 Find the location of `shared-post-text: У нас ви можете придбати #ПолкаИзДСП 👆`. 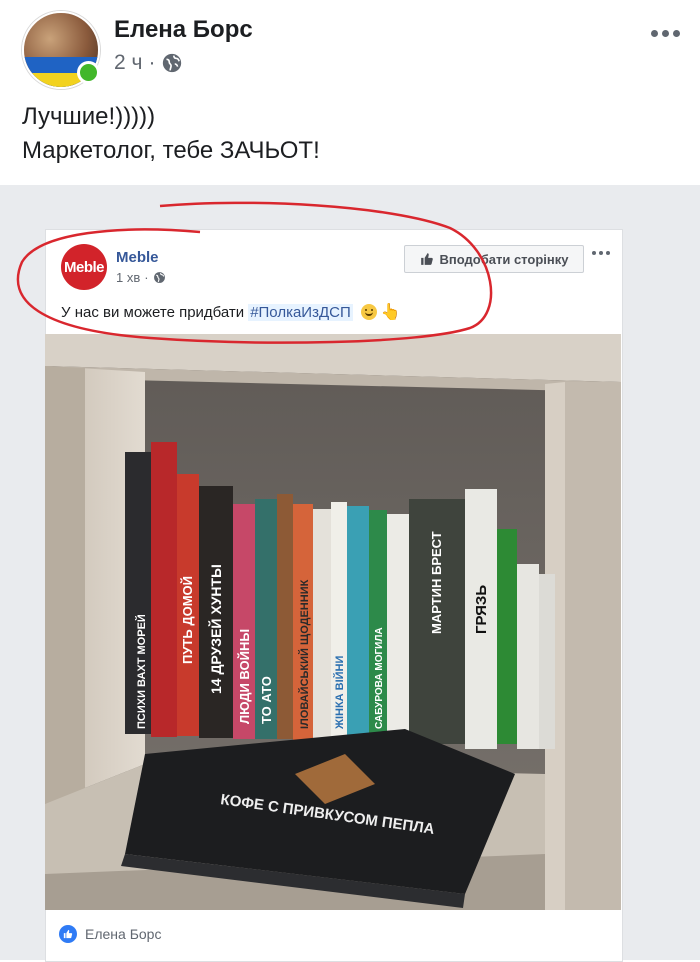

shared-post-text: У нас ви можете придбати #ПолкаИзДСП 👆 is located at coordinates (231, 312).